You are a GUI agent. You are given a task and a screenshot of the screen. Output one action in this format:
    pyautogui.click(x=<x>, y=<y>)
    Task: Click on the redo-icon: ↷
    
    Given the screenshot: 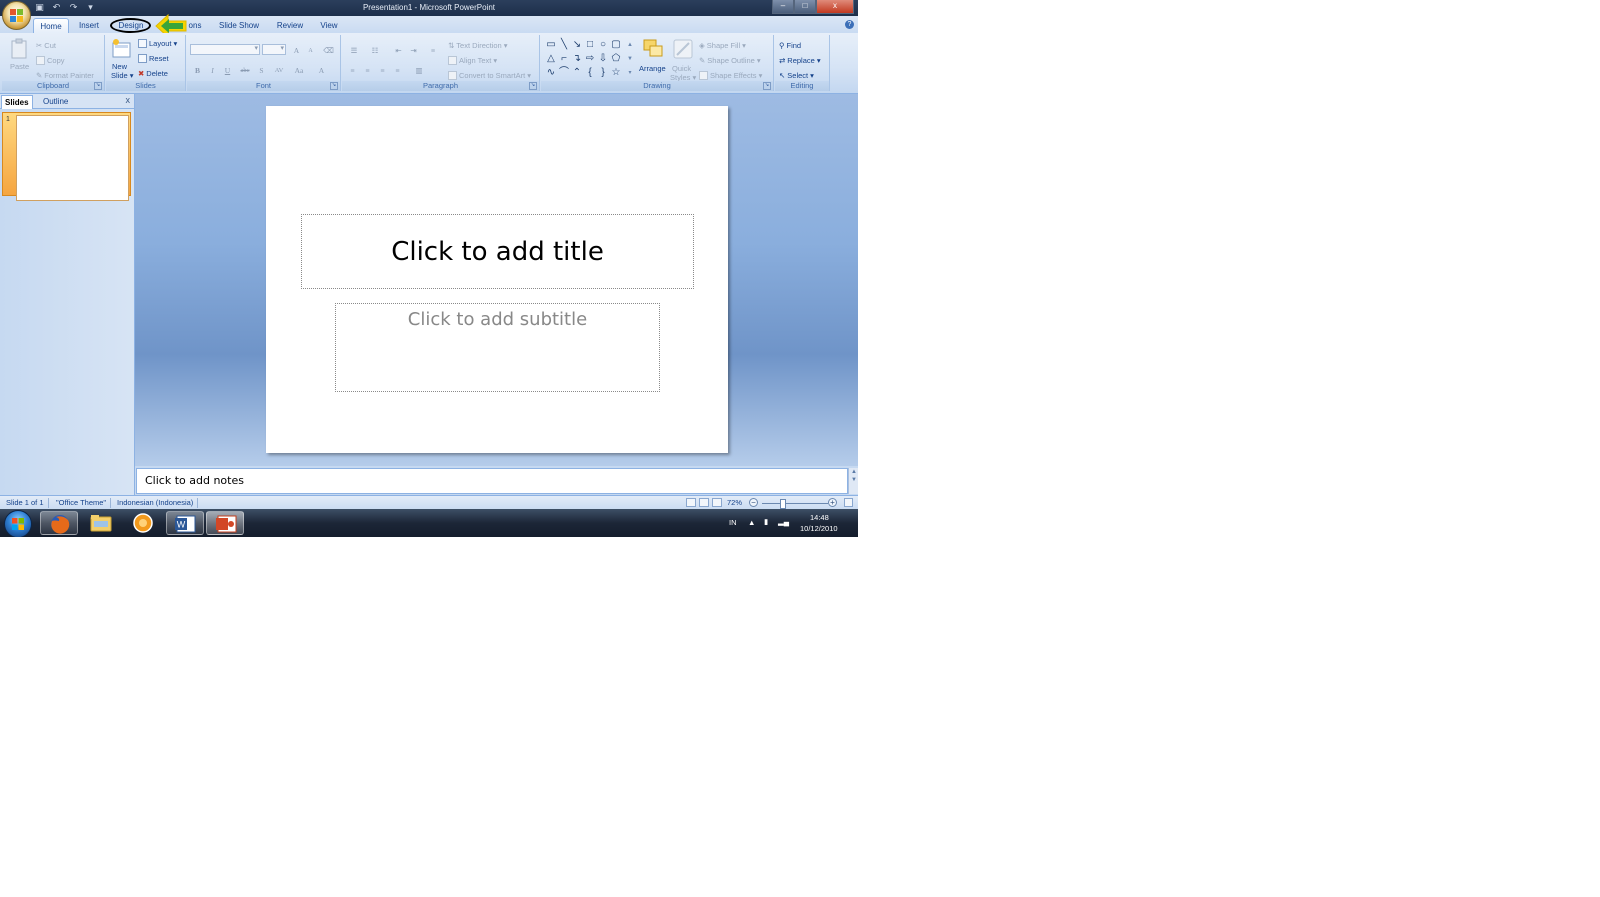 What is the action you would take?
    pyautogui.click(x=73, y=7)
    